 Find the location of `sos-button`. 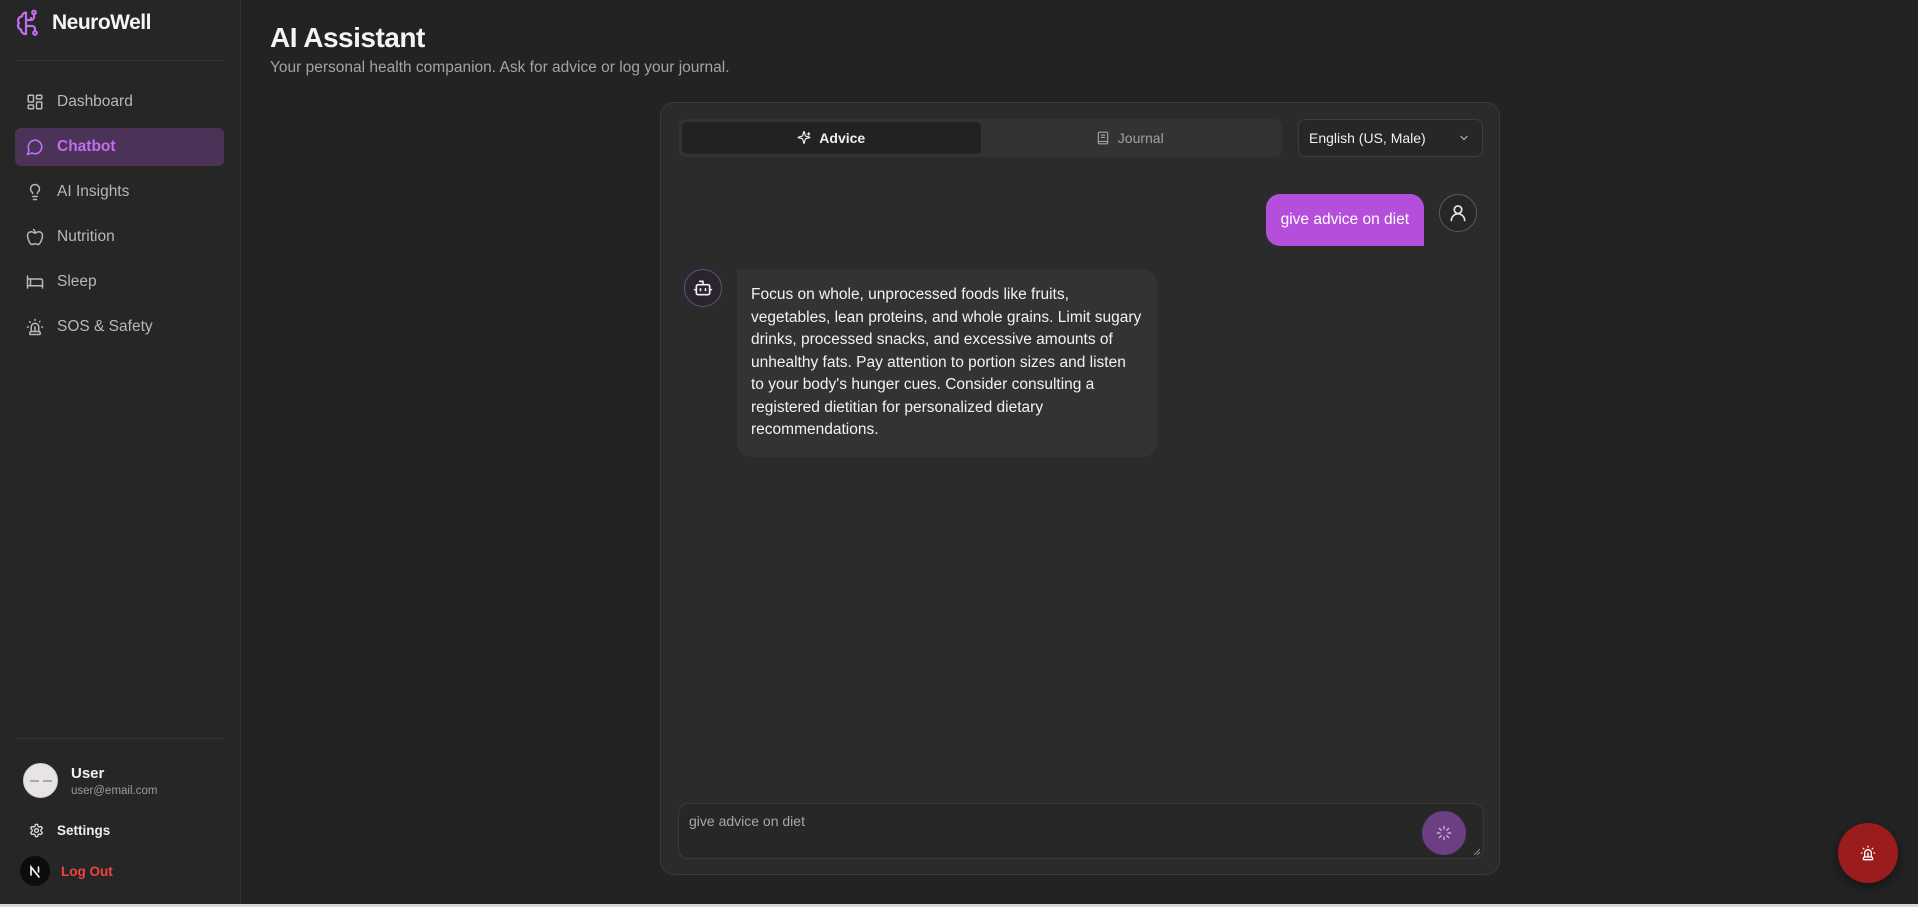

sos-button is located at coordinates (1868, 853).